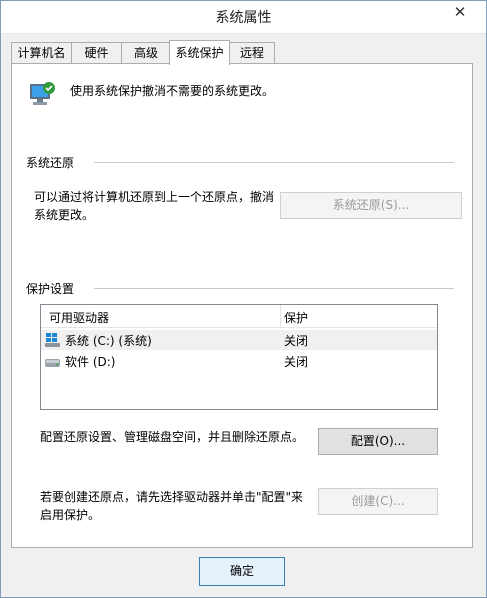 The height and width of the screenshot is (598, 487). Describe the element at coordinates (96, 52) in the screenshot. I see `tab-hardware: 硬件` at that location.